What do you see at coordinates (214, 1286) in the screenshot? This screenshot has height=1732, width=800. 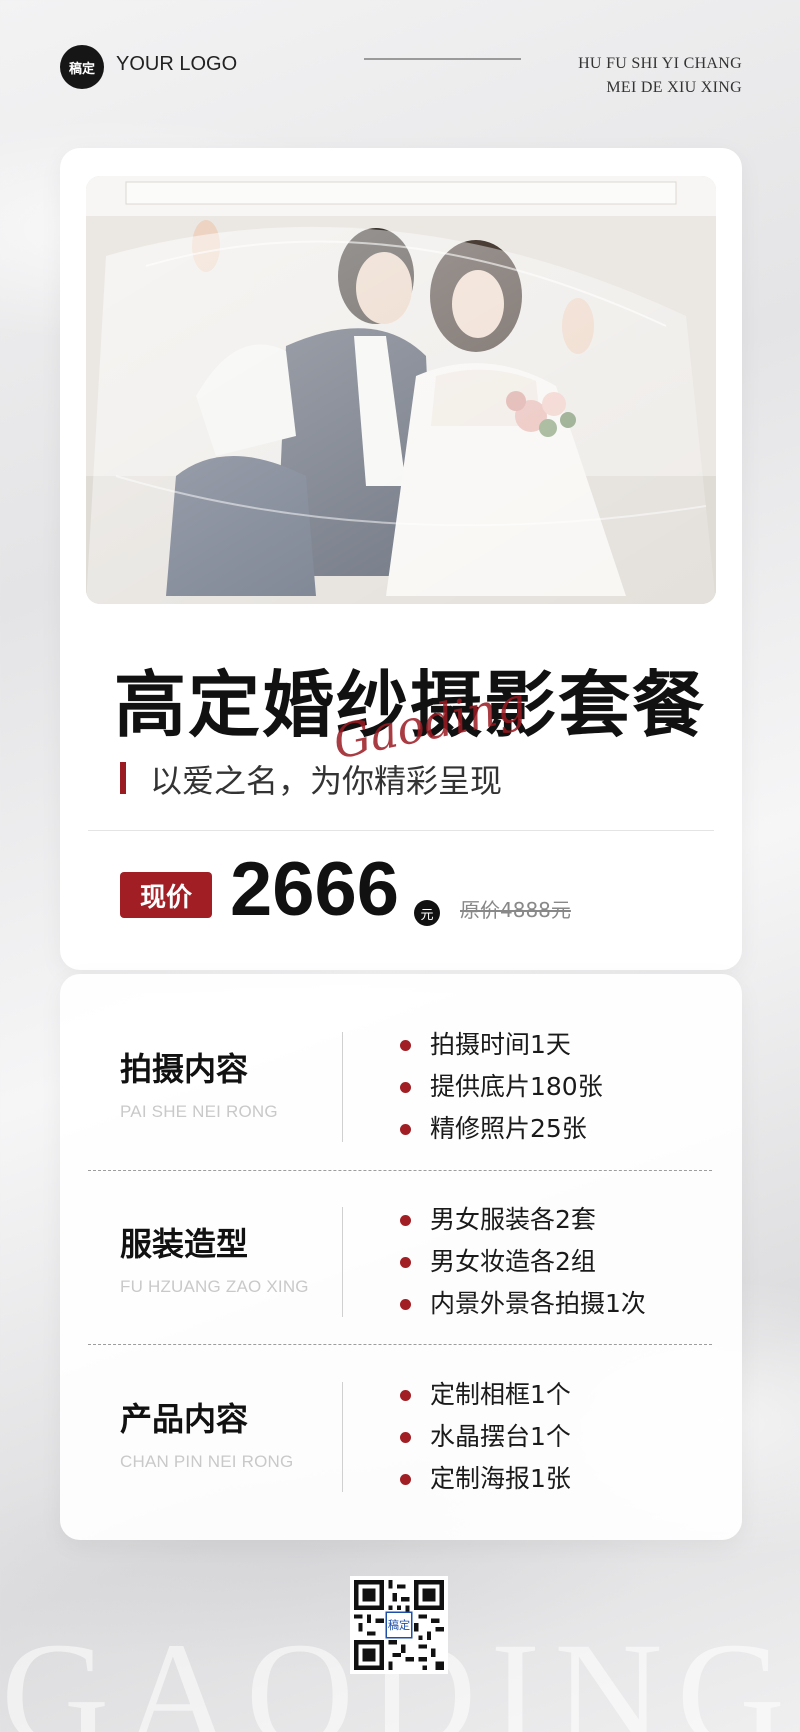 I see `detail-row-subtitle: FU HZUANG ZAO XING` at bounding box center [214, 1286].